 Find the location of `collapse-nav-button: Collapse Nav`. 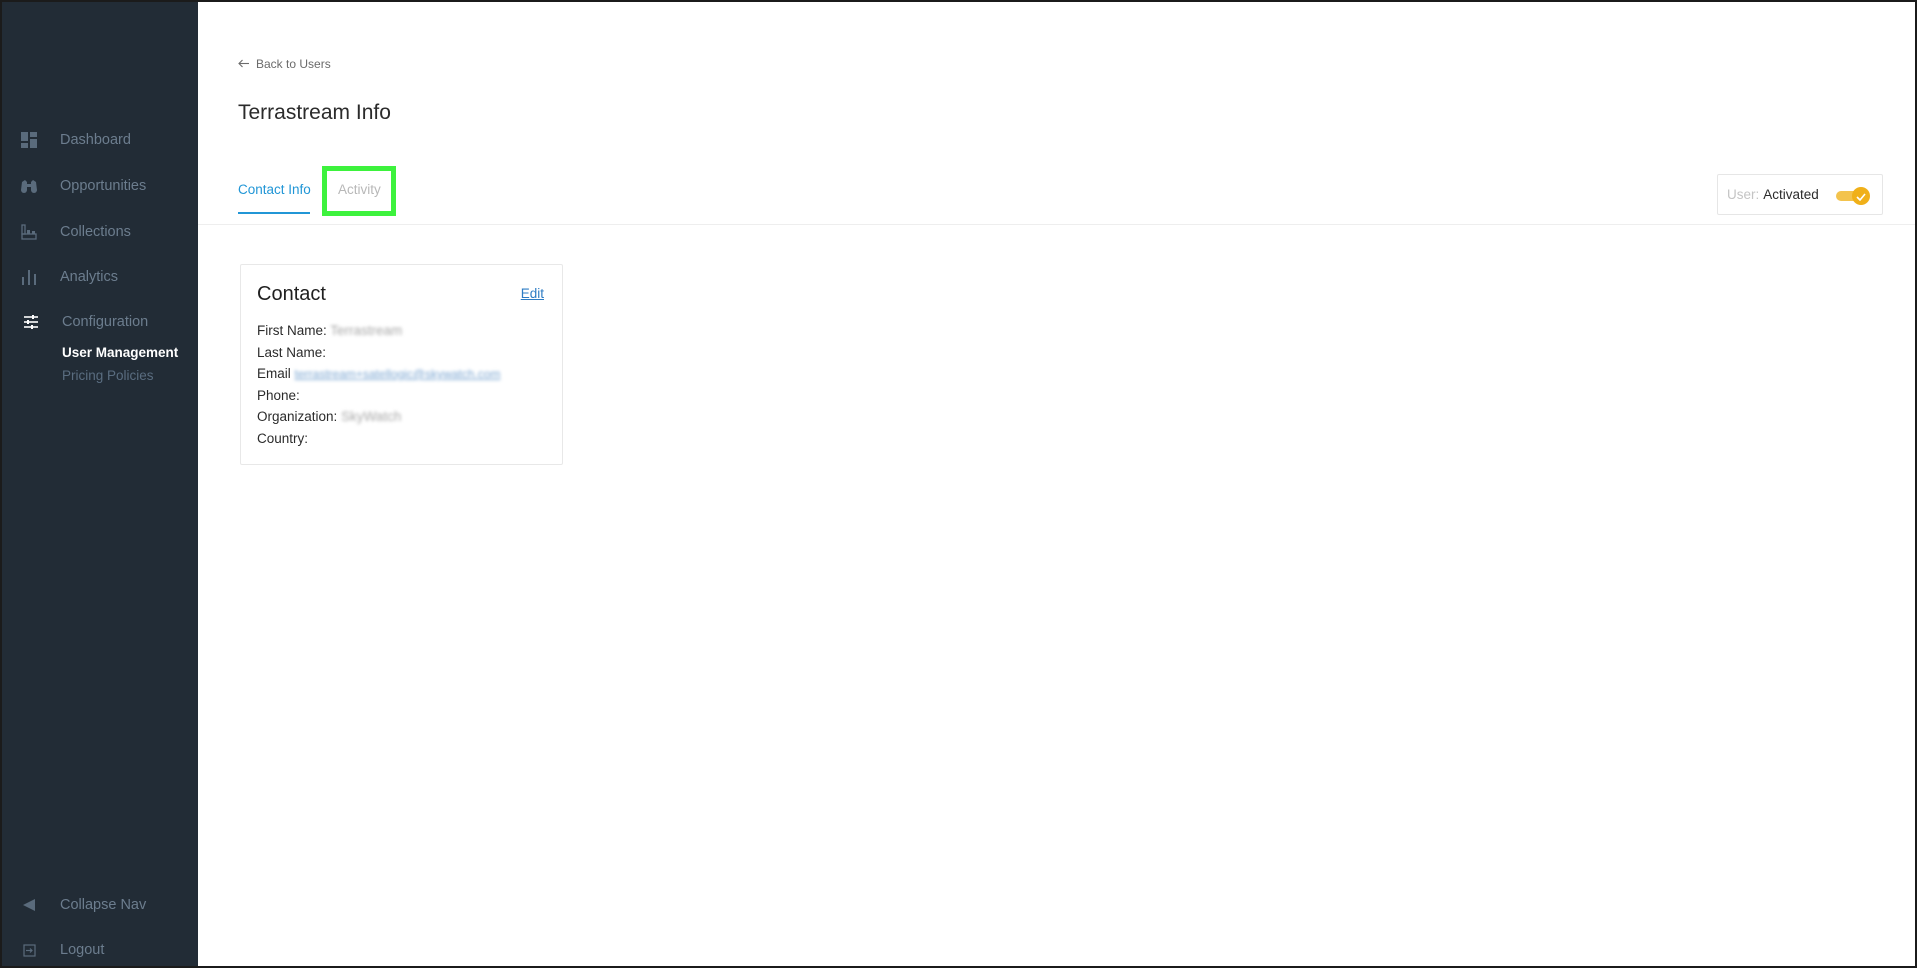

collapse-nav-button: Collapse Nav is located at coordinates (100, 905).